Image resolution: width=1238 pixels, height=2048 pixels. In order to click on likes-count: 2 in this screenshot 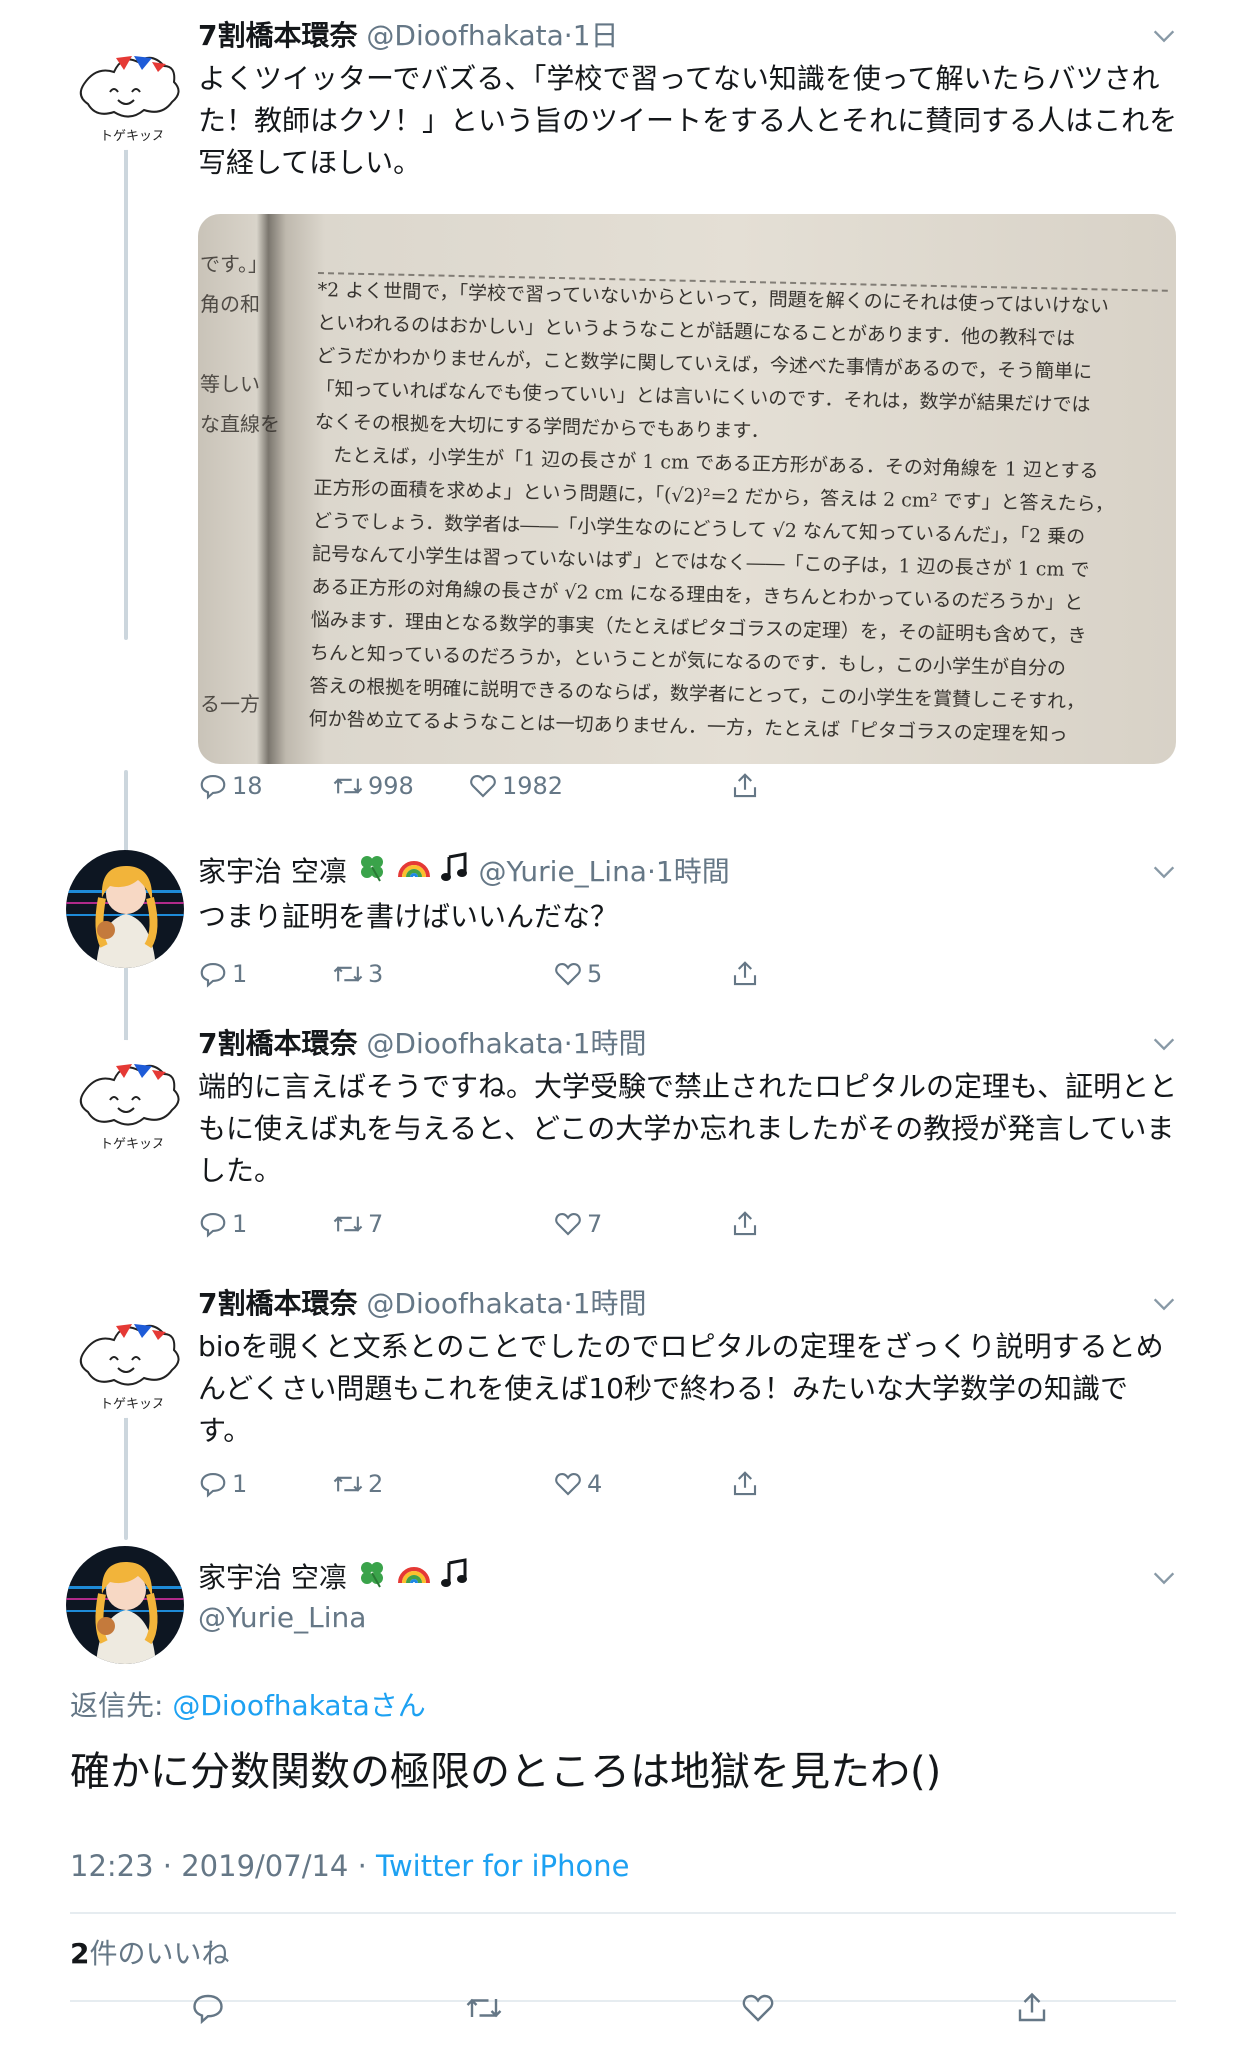, I will do `click(80, 1953)`.